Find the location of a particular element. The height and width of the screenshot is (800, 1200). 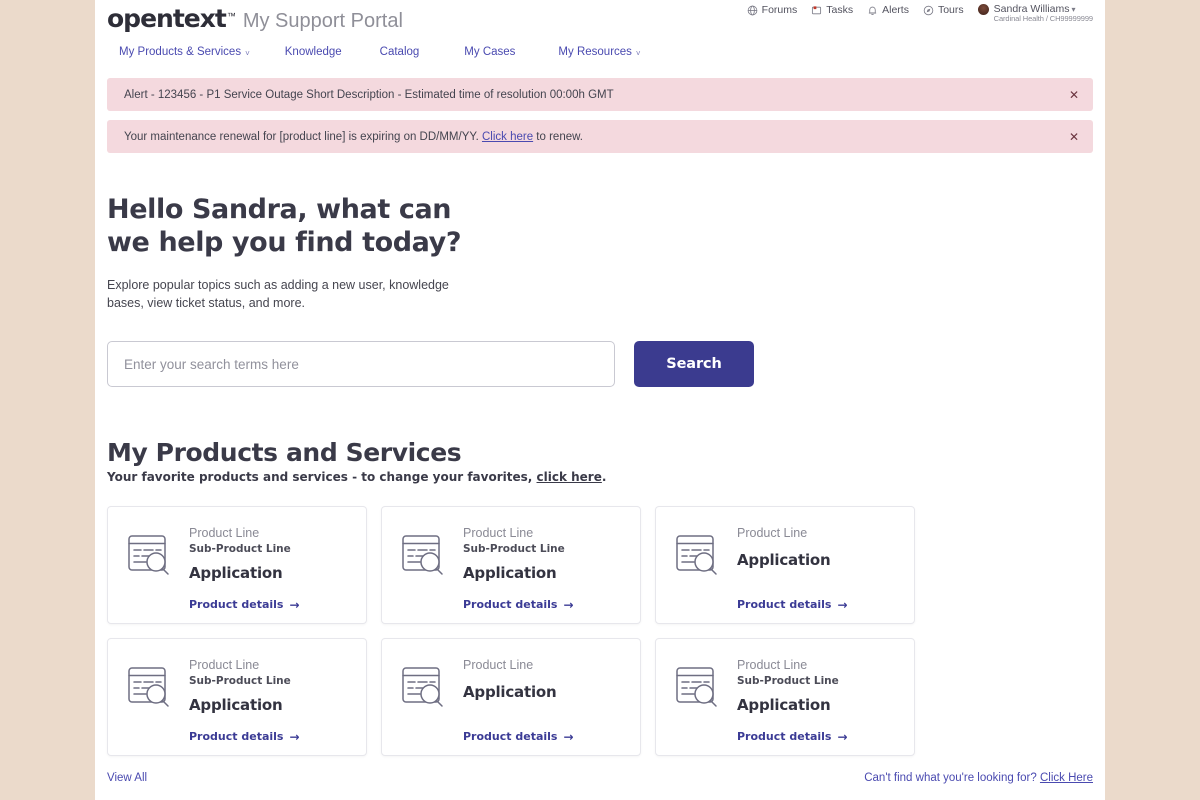

alert-banner-renewal-text-after: to renew. is located at coordinates (558, 136).